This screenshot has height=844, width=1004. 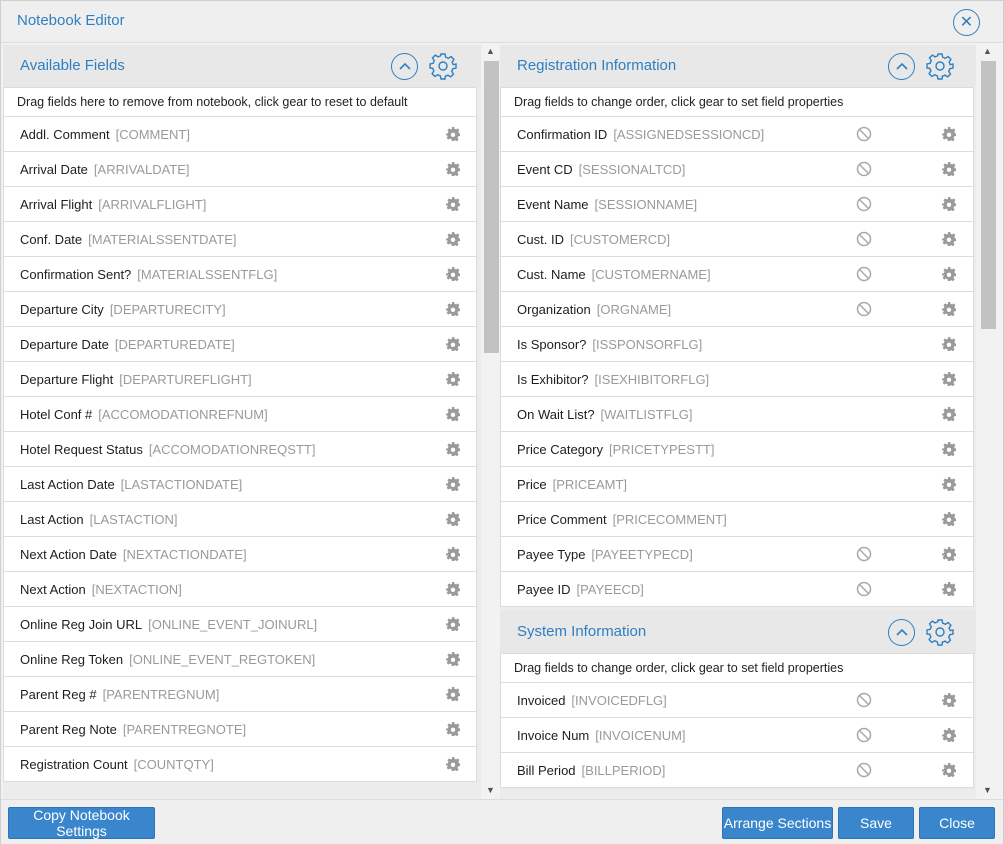 I want to click on field-row: Departure Date [DEPARTUREDATE], so click(x=240, y=344).